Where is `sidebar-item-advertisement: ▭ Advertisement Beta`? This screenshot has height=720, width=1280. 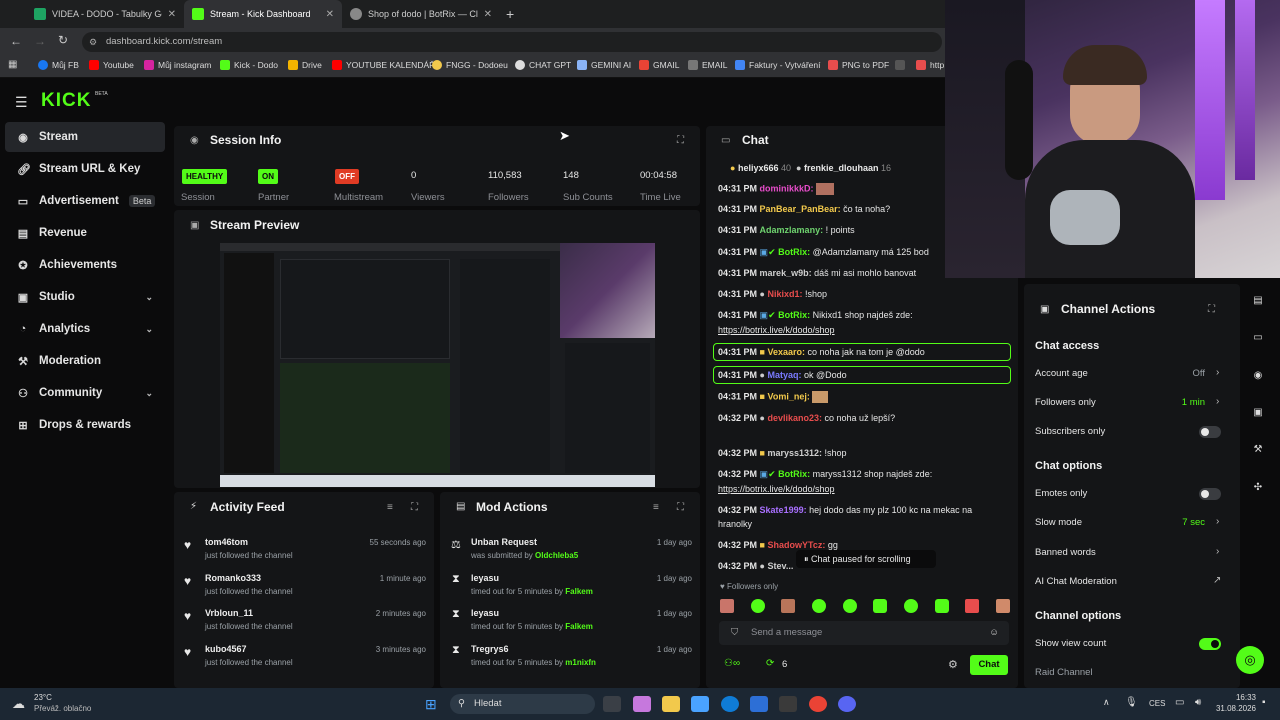 sidebar-item-advertisement: ▭ Advertisement Beta is located at coordinates (85, 201).